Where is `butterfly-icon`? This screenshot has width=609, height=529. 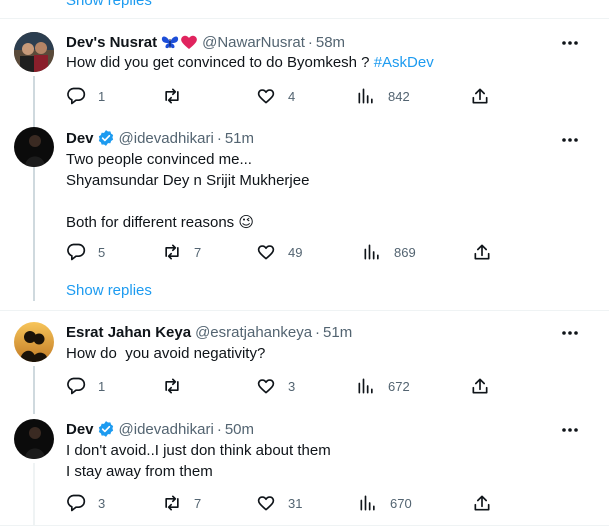
butterfly-icon is located at coordinates (170, 42).